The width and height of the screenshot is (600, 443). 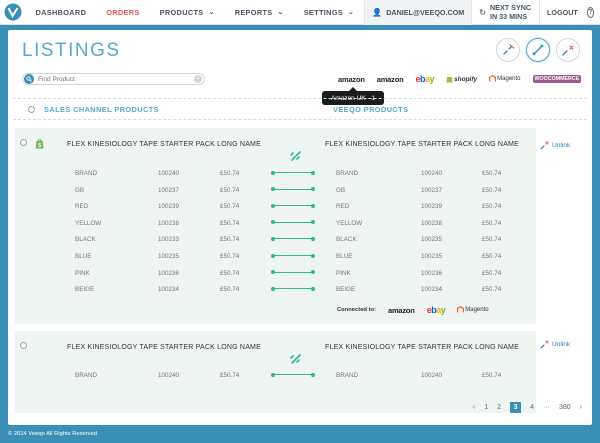 What do you see at coordinates (259, 12) in the screenshot?
I see `nav-item-reports: REPORTS ⌄` at bounding box center [259, 12].